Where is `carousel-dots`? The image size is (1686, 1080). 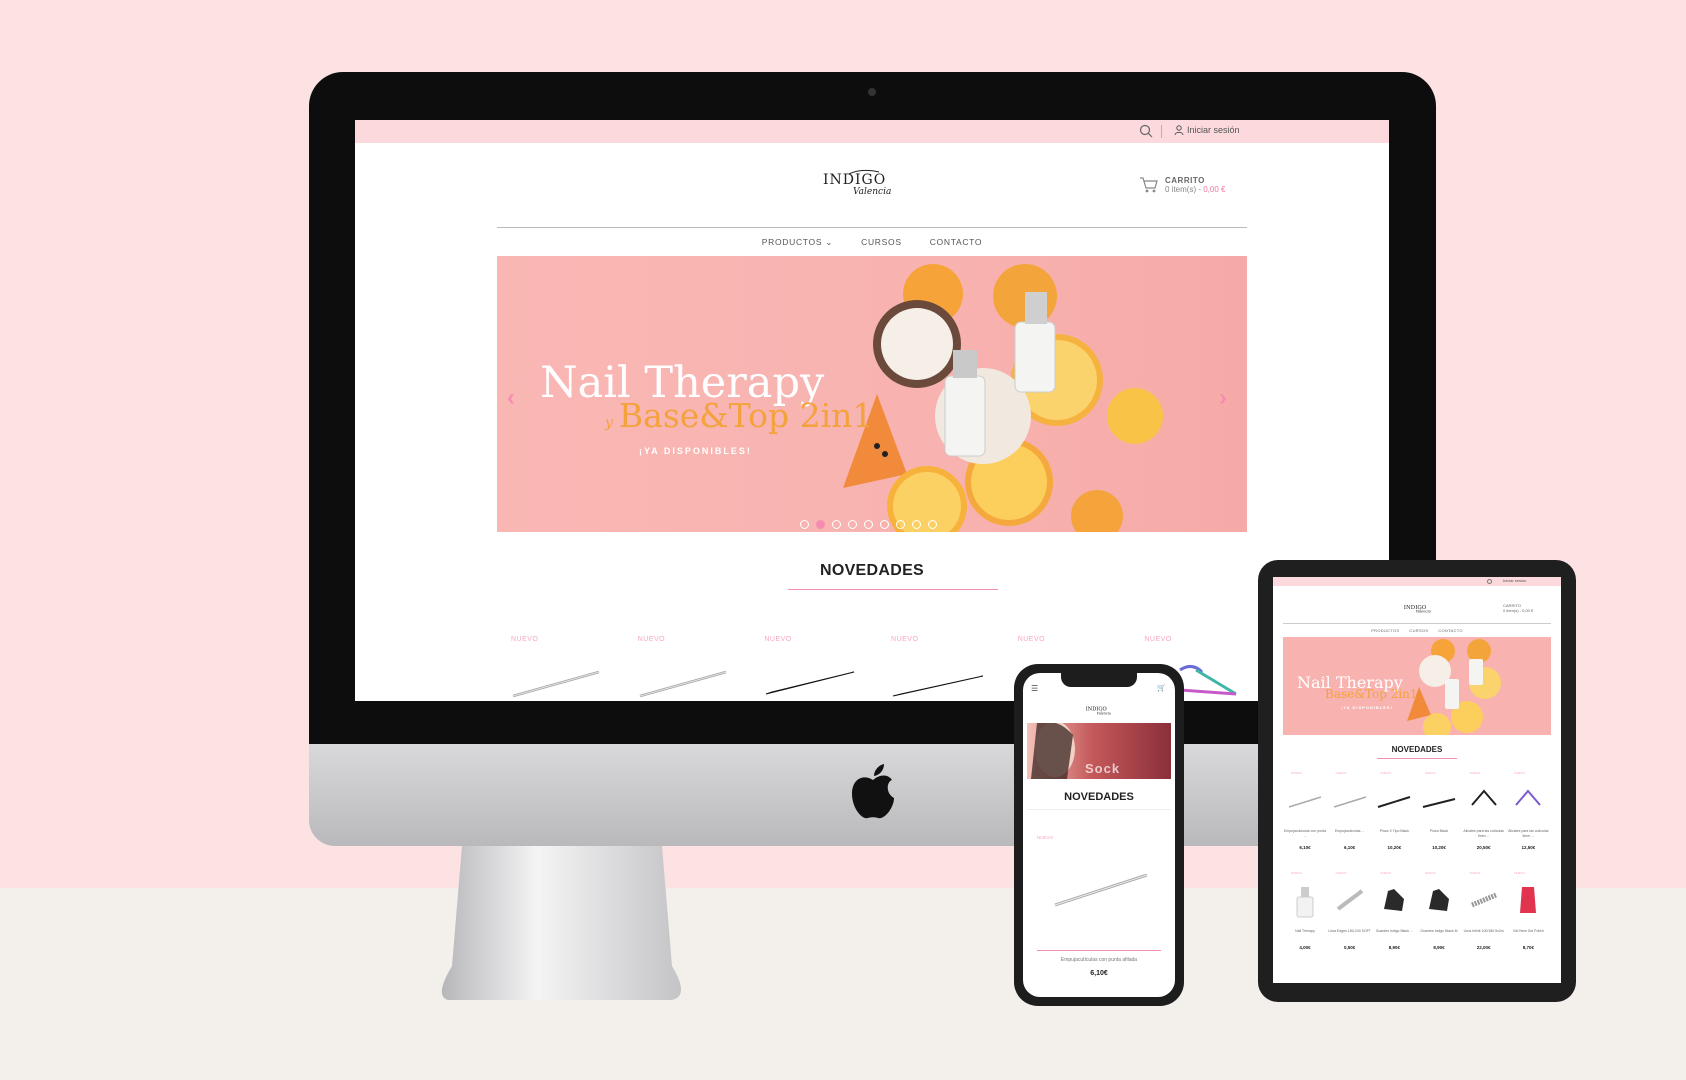 carousel-dots is located at coordinates (868, 524).